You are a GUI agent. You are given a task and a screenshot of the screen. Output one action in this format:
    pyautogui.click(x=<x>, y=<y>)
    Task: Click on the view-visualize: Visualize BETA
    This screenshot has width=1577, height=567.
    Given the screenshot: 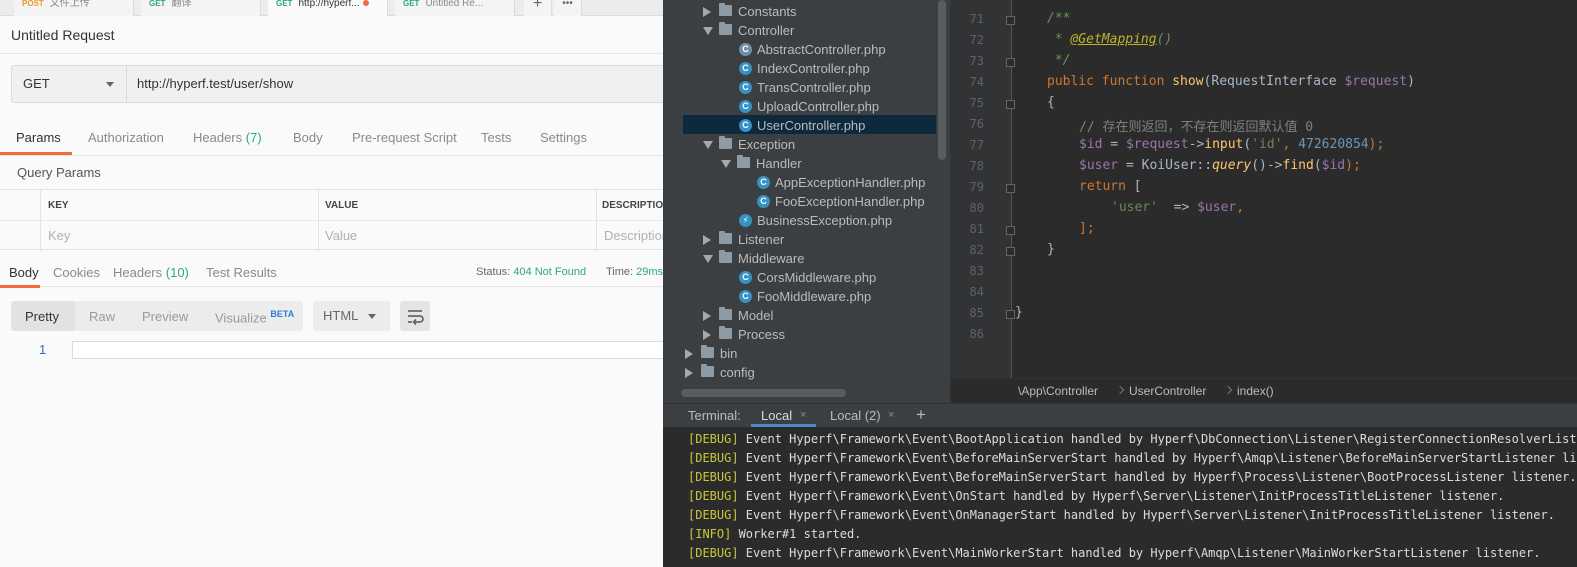 What is the action you would take?
    pyautogui.click(x=254, y=317)
    